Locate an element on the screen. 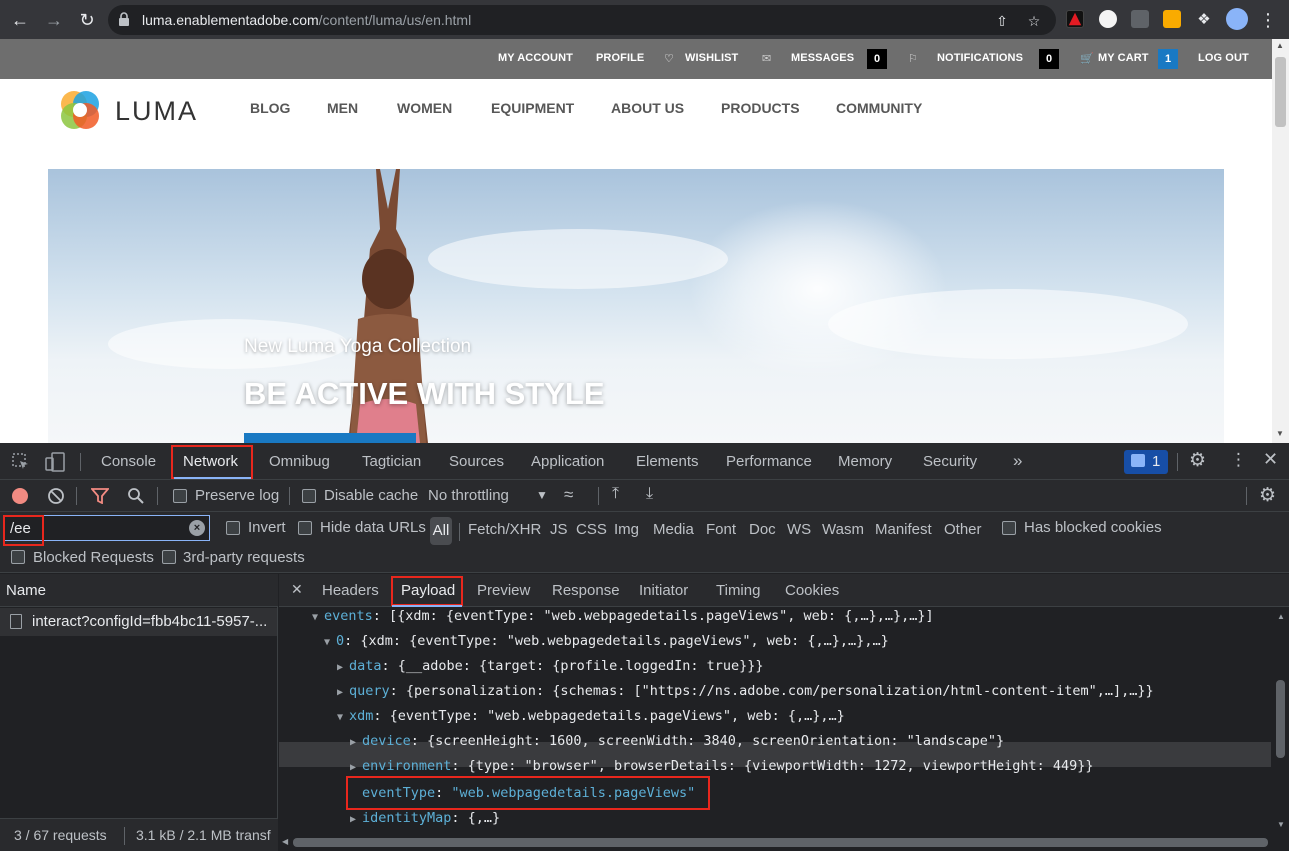 Image resolution: width=1289 pixels, height=851 pixels. wishlist-link: WISHLIST is located at coordinates (711, 58).